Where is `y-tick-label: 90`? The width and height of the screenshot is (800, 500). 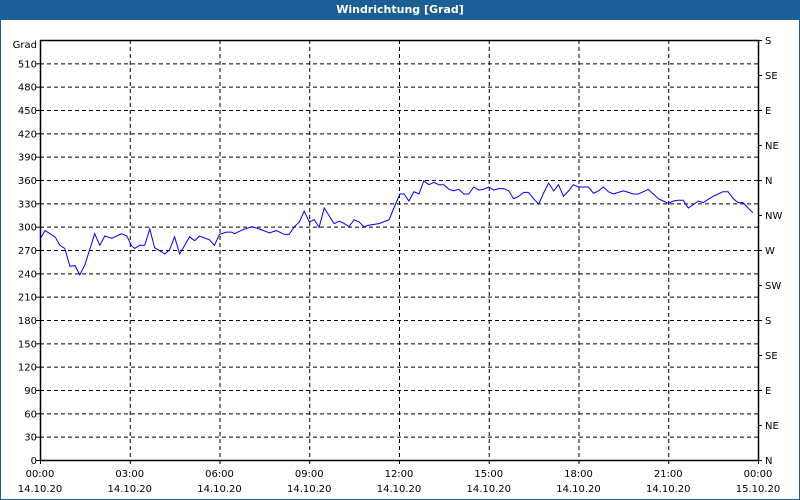
y-tick-label: 90 is located at coordinates (30, 391).